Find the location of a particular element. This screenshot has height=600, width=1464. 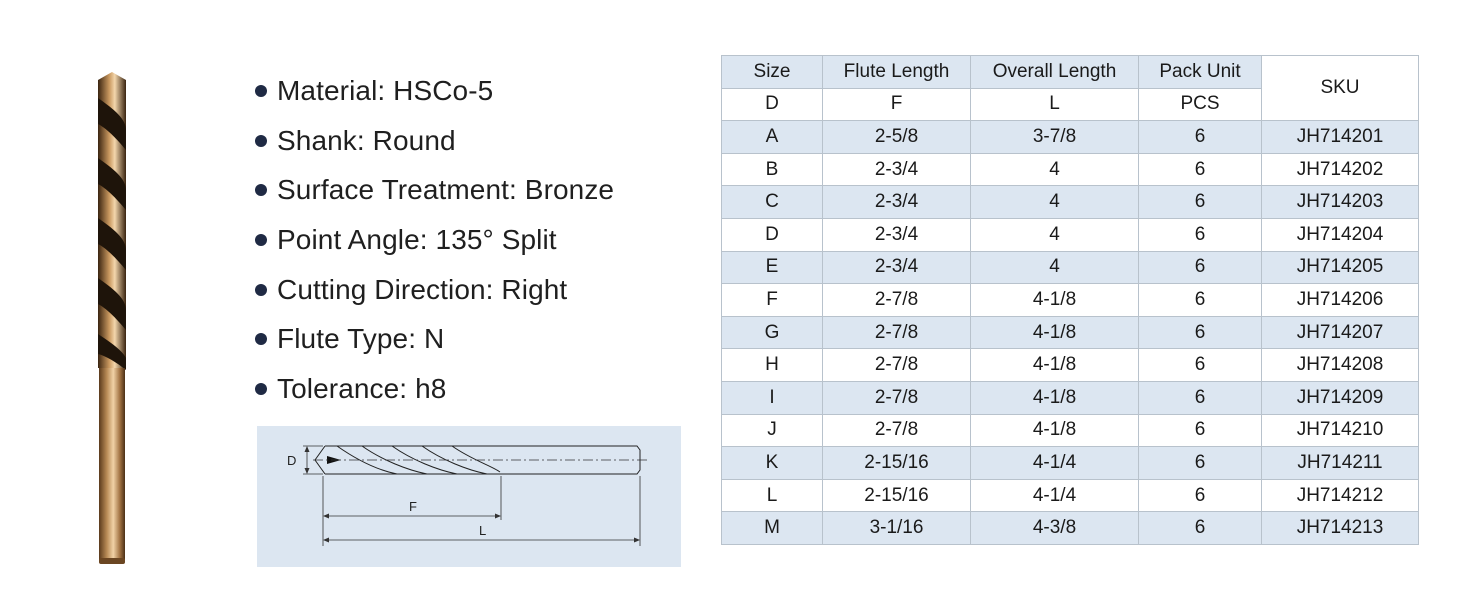

table-row: C 2-3/4 4 6 JH714203 is located at coordinates (1070, 202).